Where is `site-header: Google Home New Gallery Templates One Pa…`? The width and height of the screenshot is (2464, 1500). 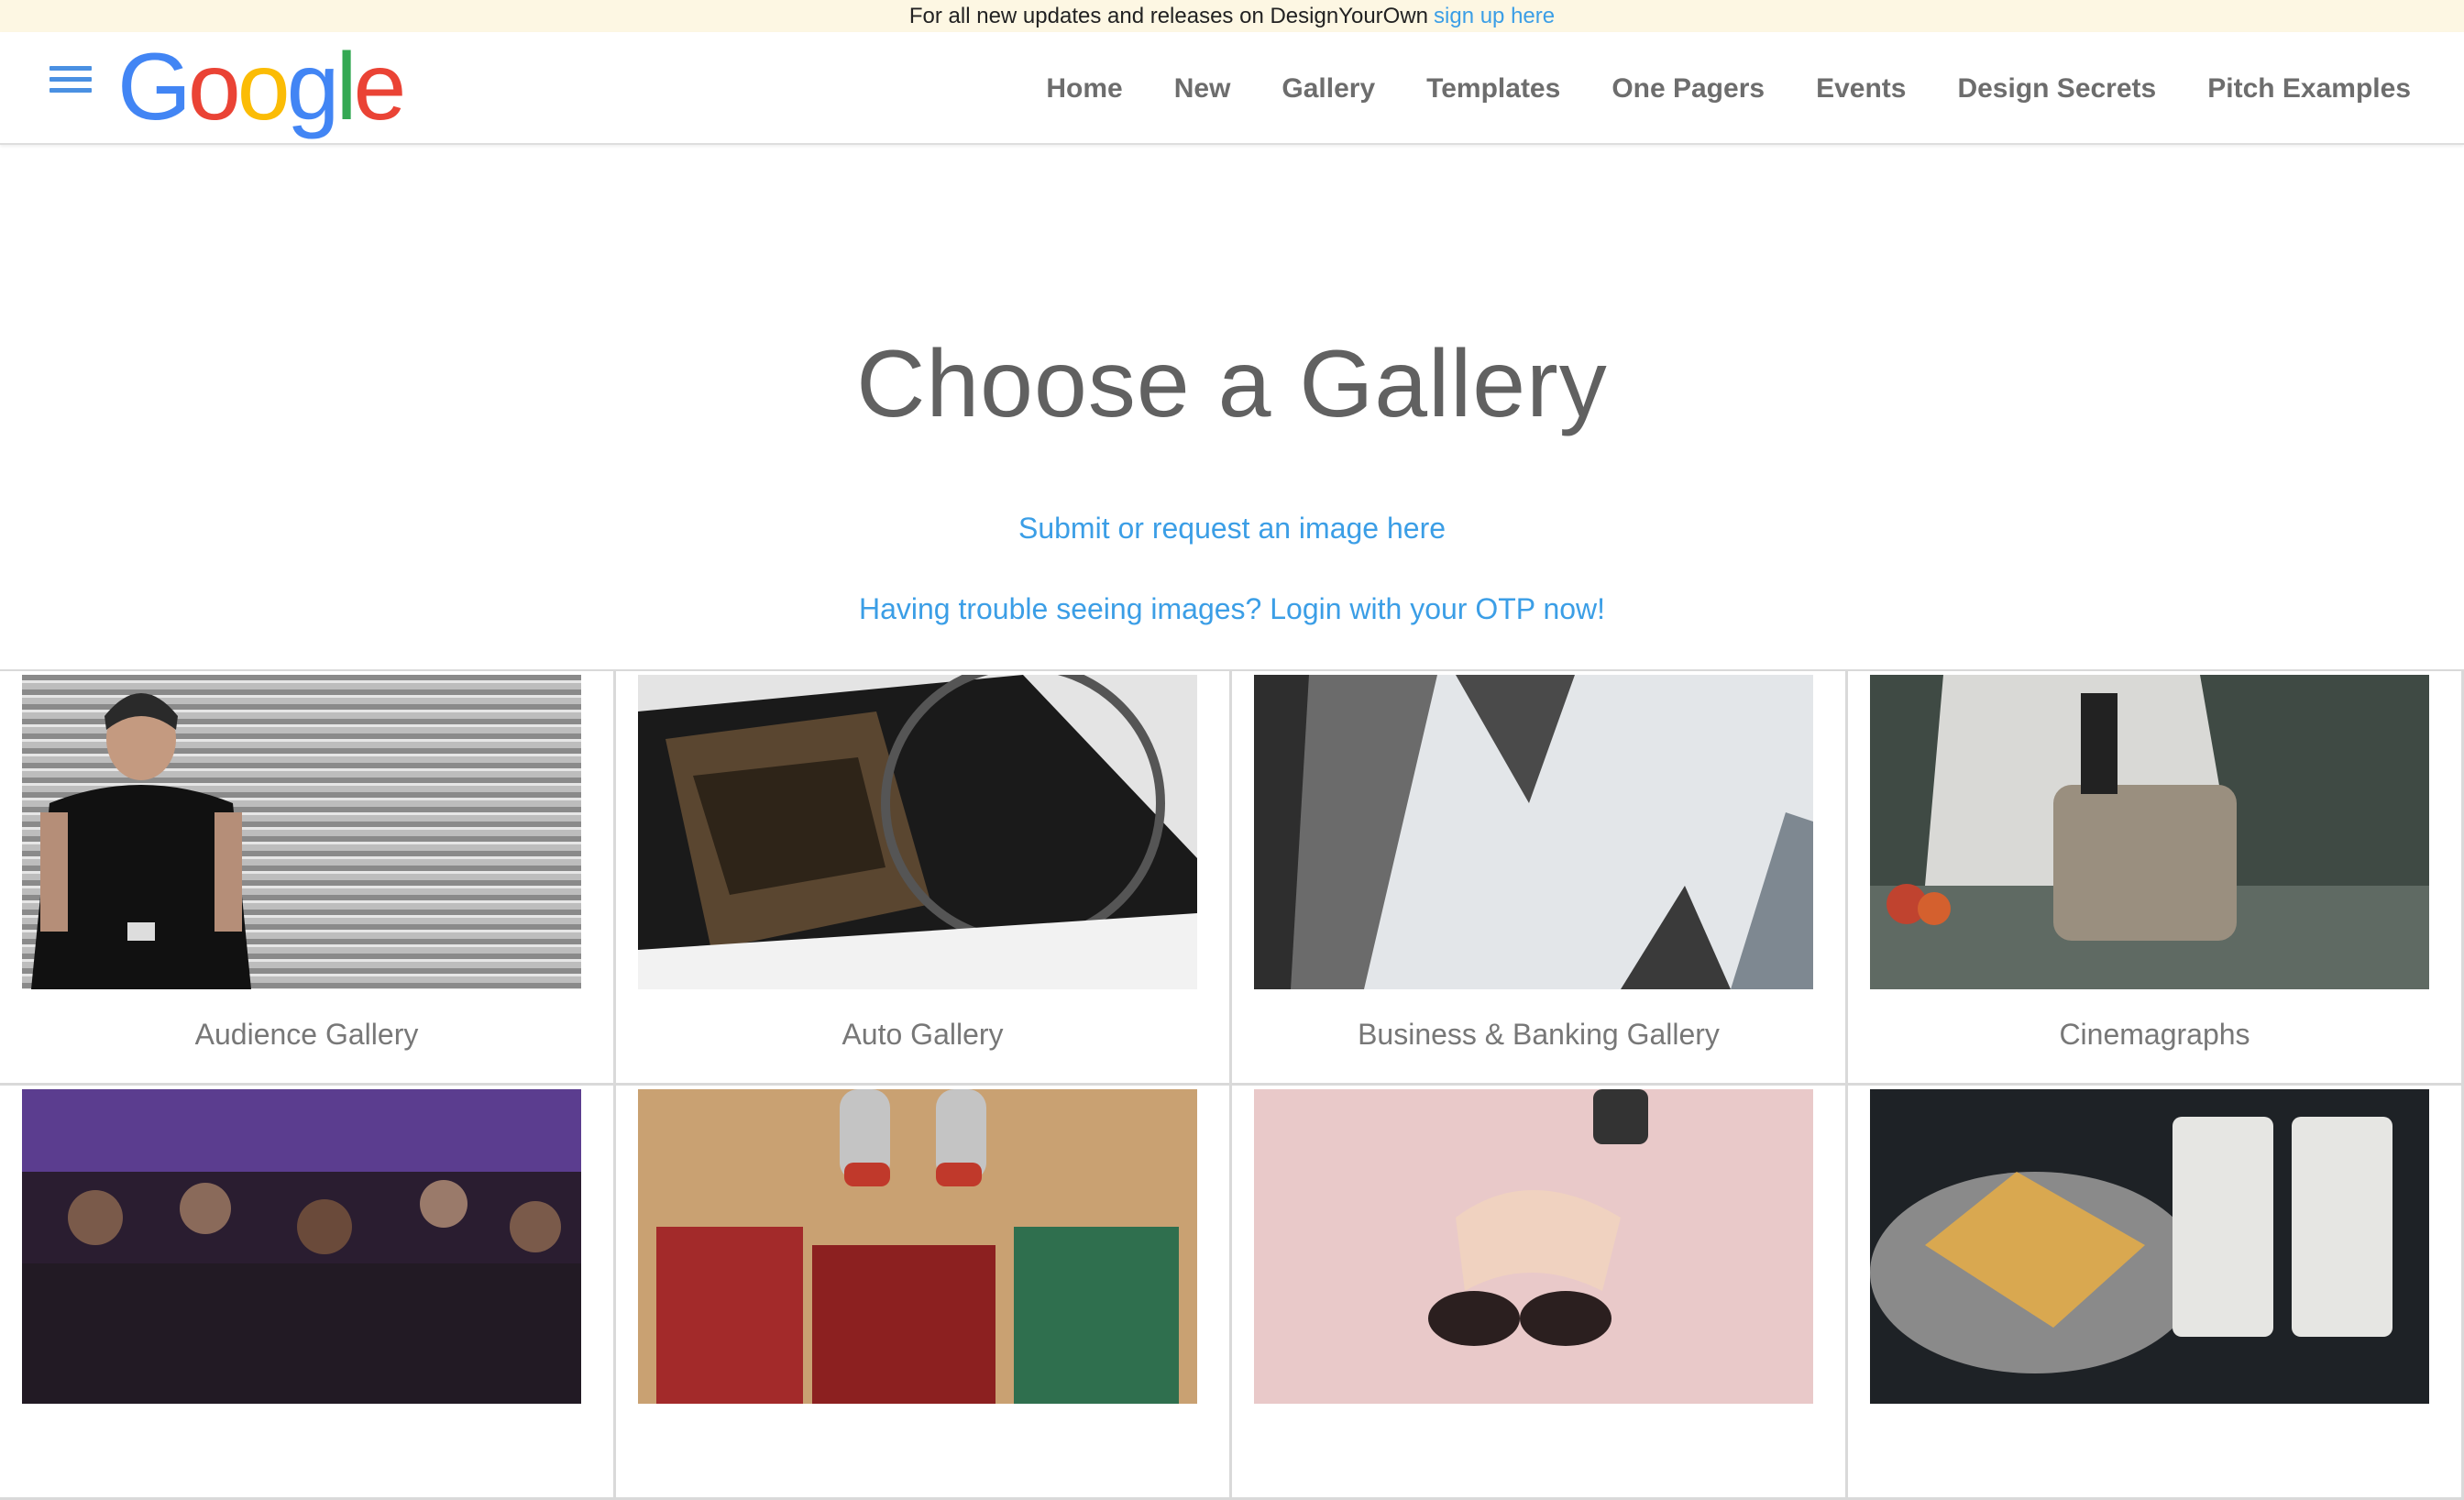 site-header: Google Home New Gallery Templates One Pa… is located at coordinates (1232, 88).